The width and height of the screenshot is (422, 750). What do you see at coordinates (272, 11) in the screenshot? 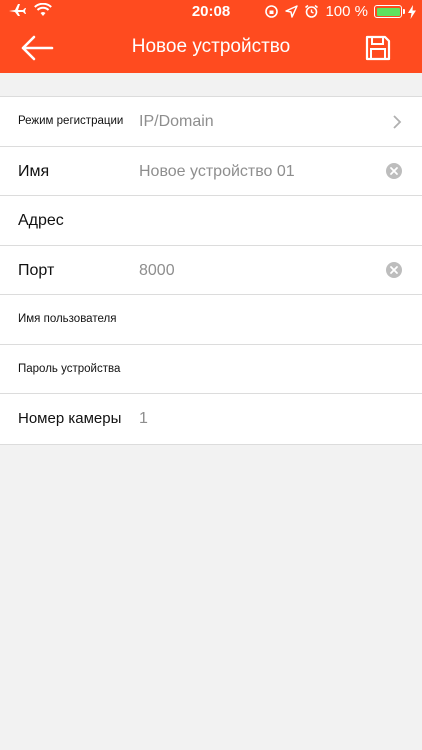
I see `rotation-lock-icon` at bounding box center [272, 11].